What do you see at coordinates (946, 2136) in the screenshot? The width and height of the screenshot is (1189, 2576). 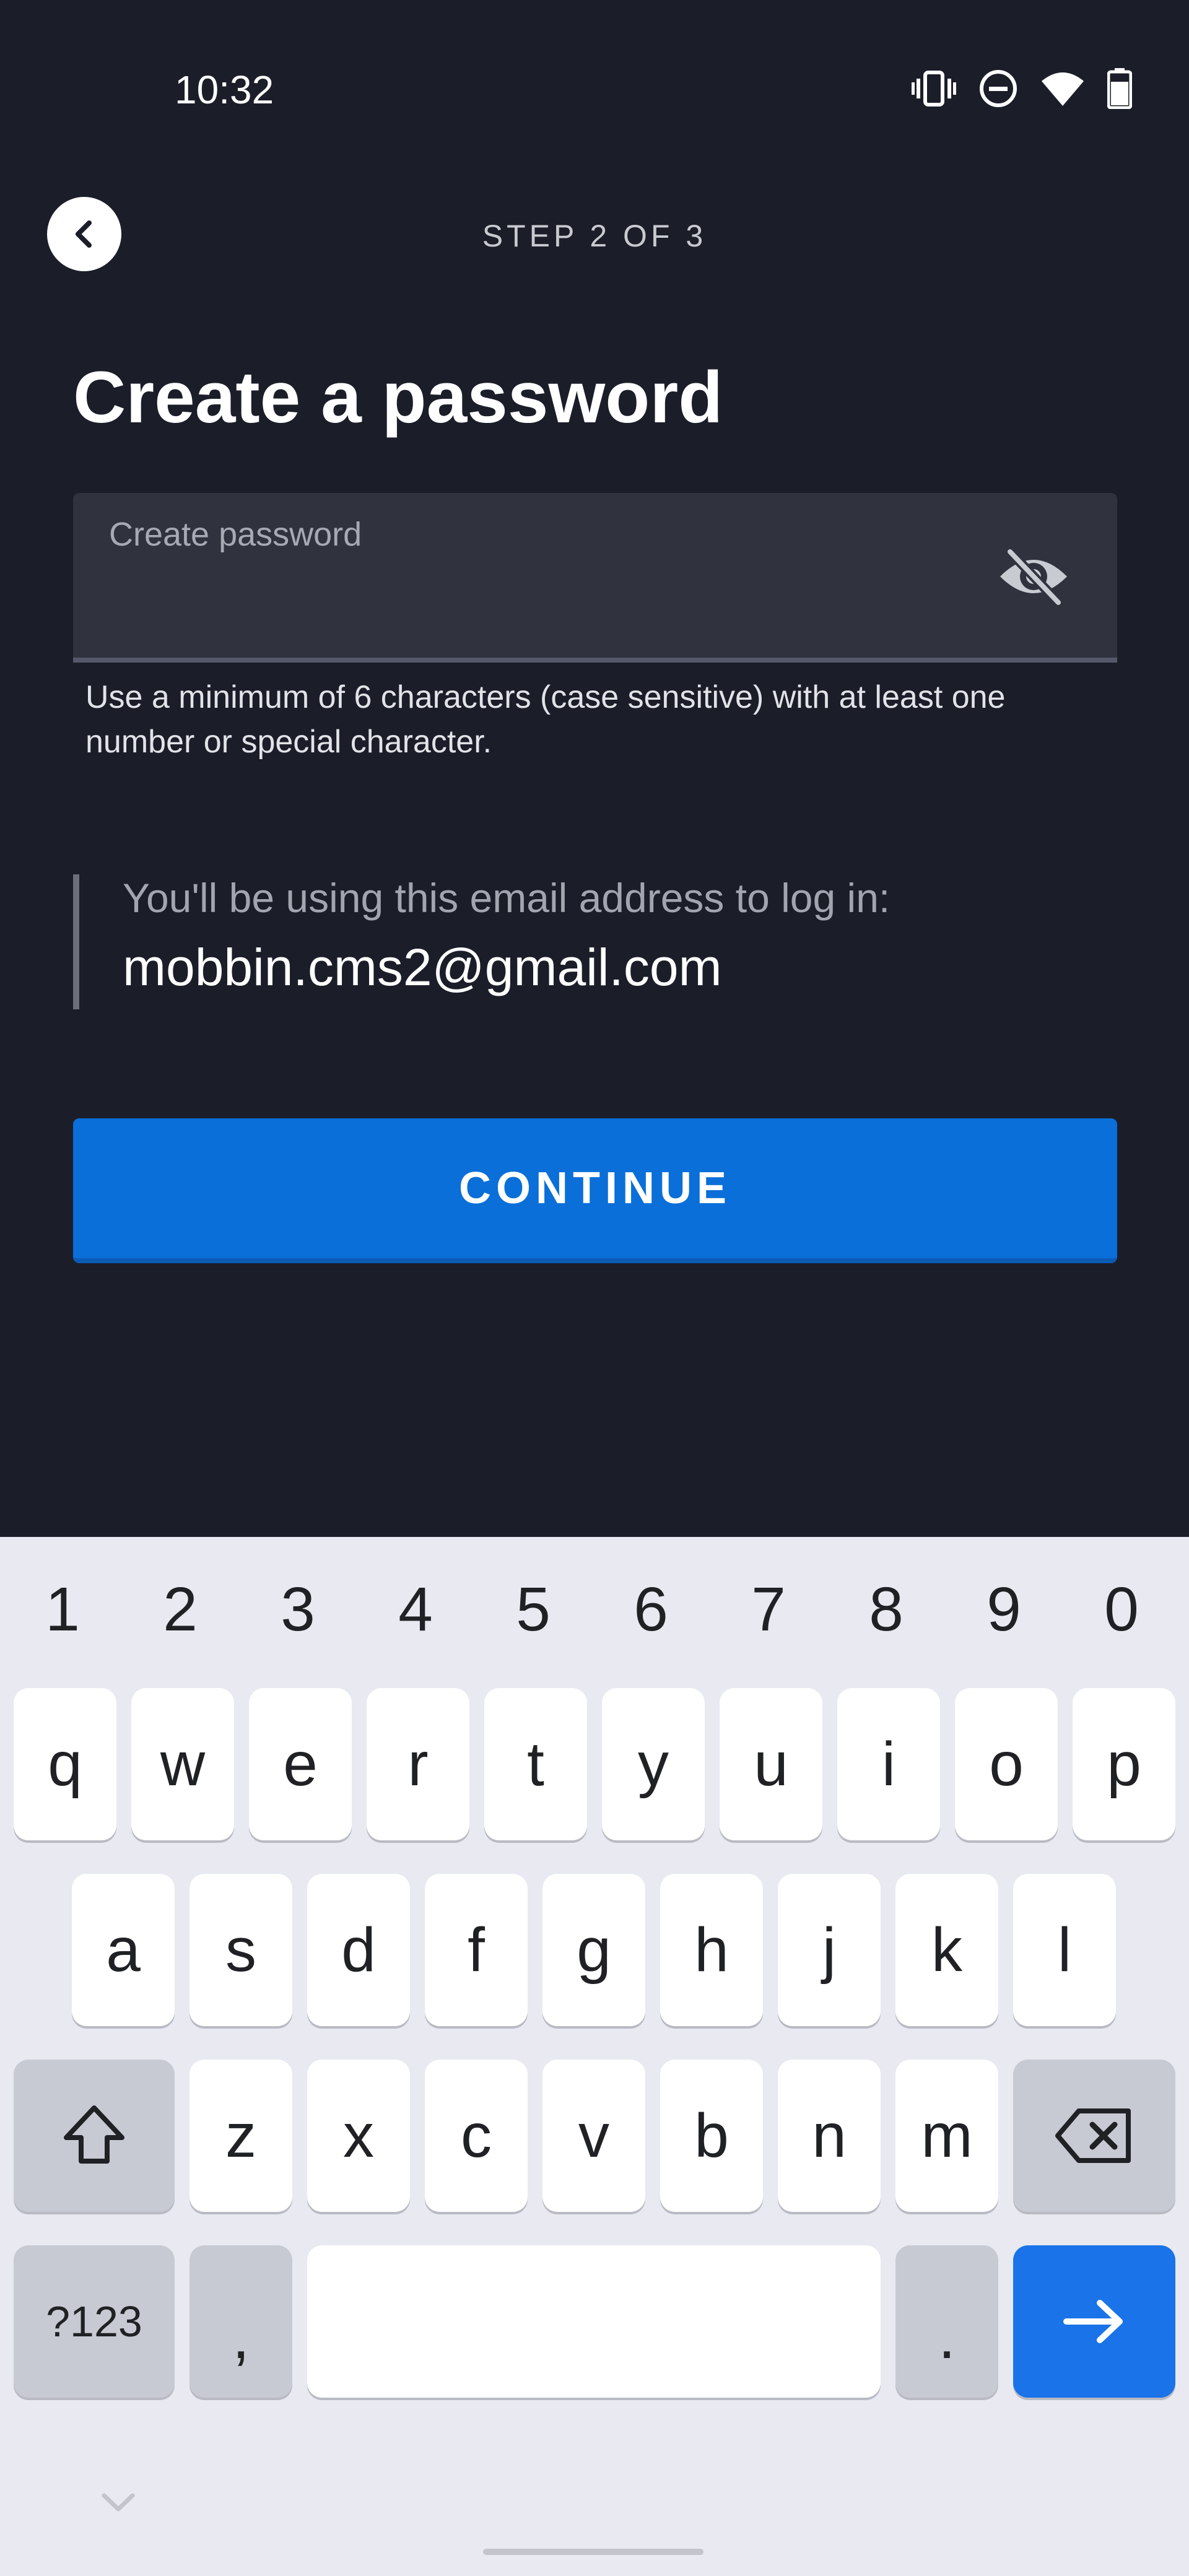 I see `key-m: m` at bounding box center [946, 2136].